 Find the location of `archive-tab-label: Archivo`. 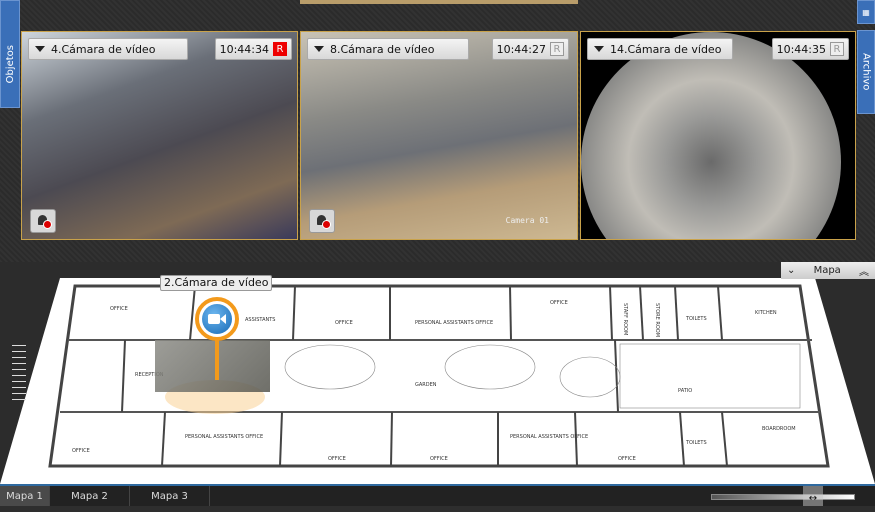

archive-tab-label: Archivo is located at coordinates (866, 72).